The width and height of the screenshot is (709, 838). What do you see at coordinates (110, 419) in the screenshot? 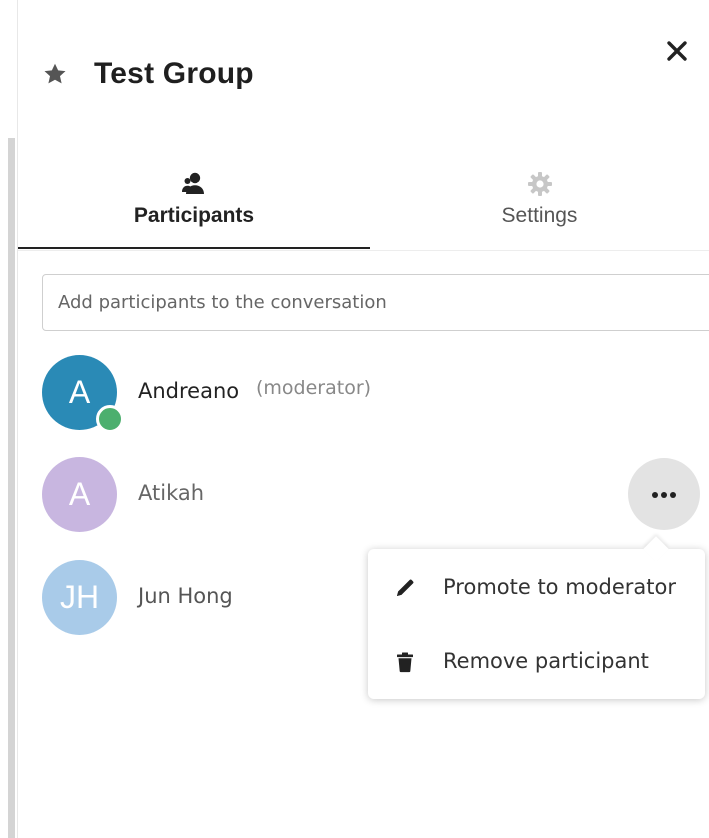
I see `online-status-icon` at bounding box center [110, 419].